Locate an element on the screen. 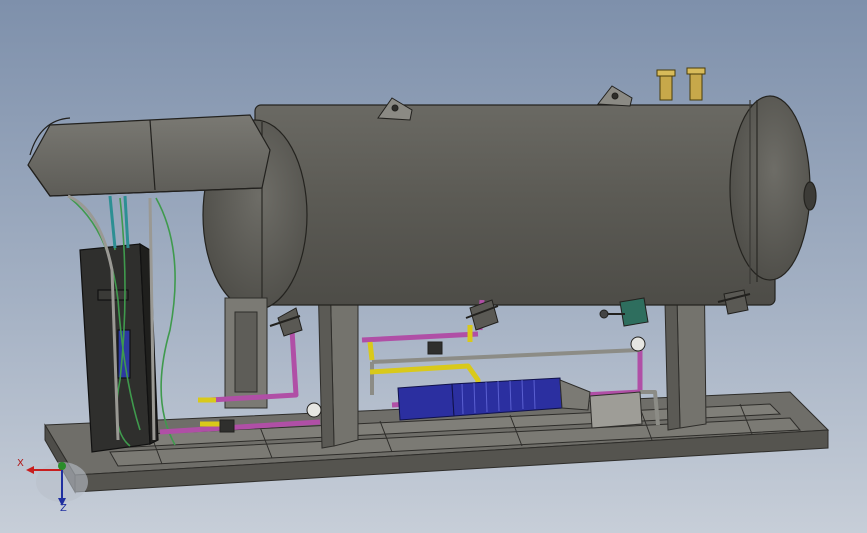 The width and height of the screenshot is (867, 533). axis-x-label: X is located at coordinates (20, 463).